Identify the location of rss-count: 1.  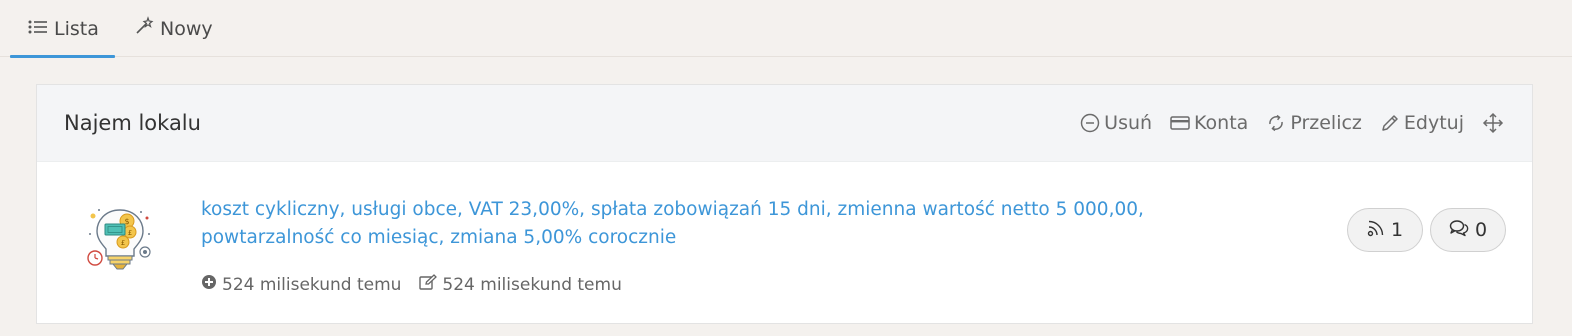
(1397, 230).